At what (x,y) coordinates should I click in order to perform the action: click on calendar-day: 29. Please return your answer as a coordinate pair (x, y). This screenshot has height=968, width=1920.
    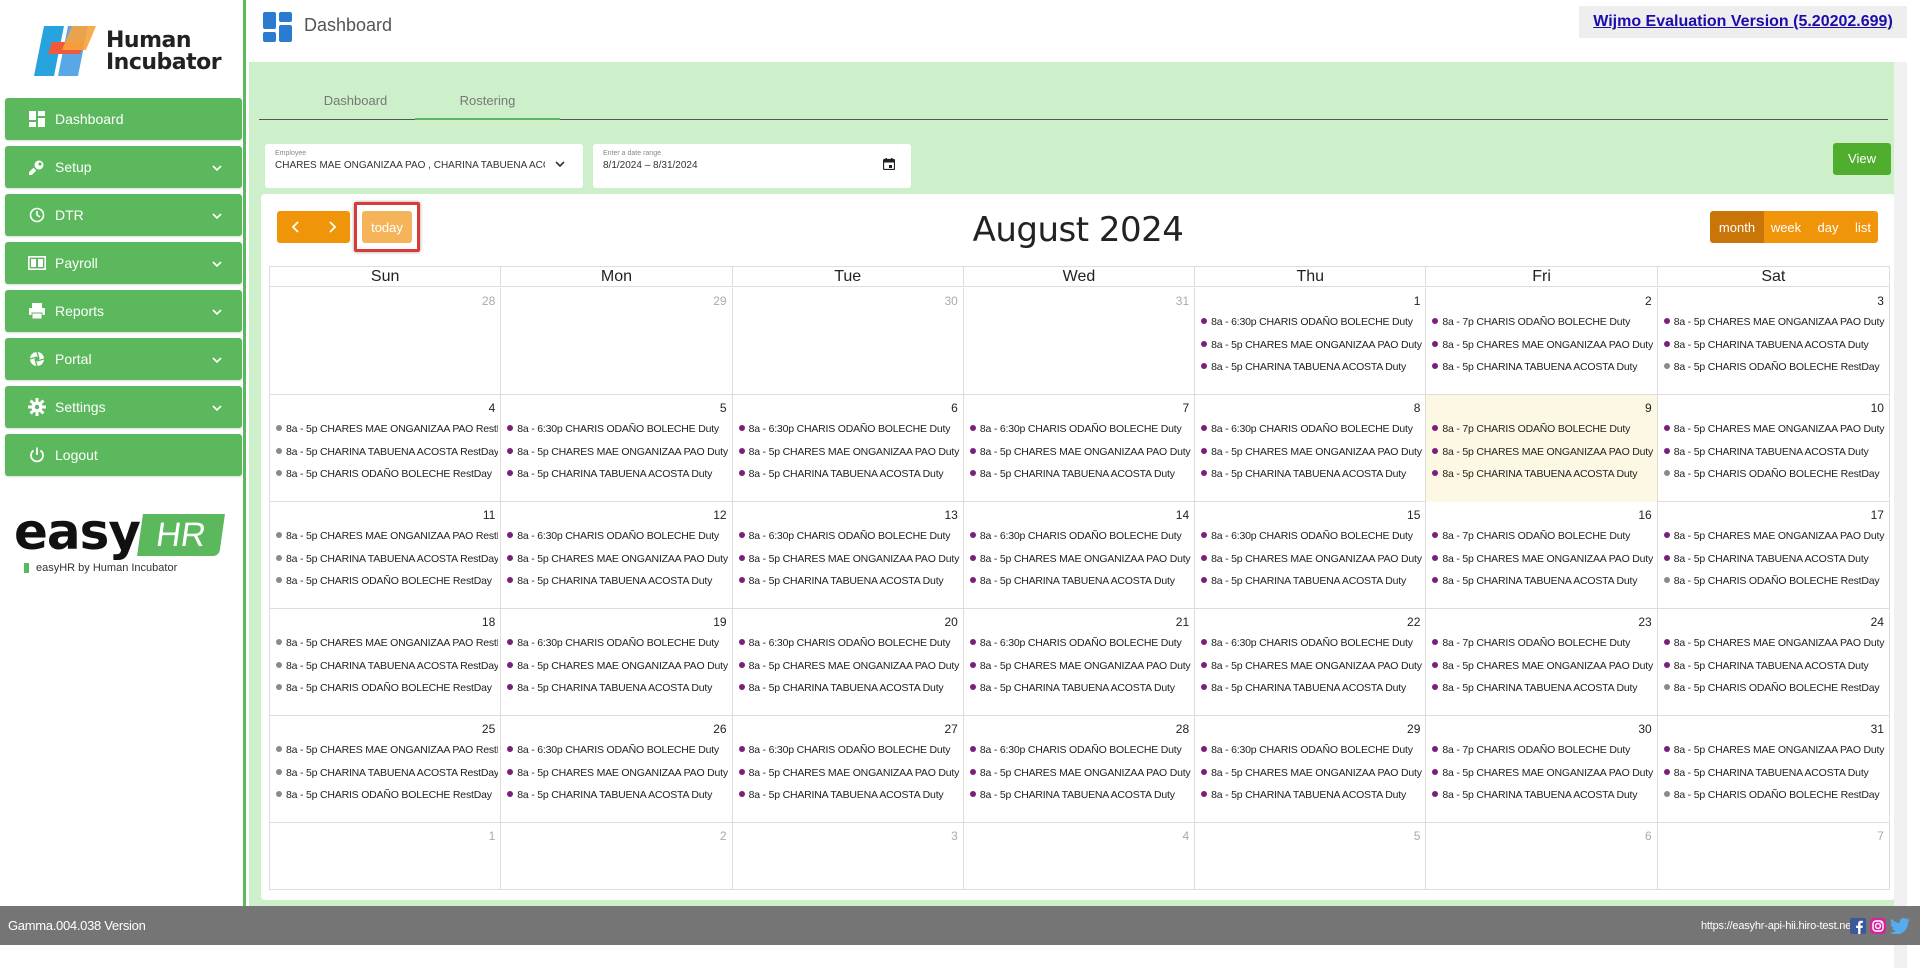
    Looking at the image, I should click on (617, 341).